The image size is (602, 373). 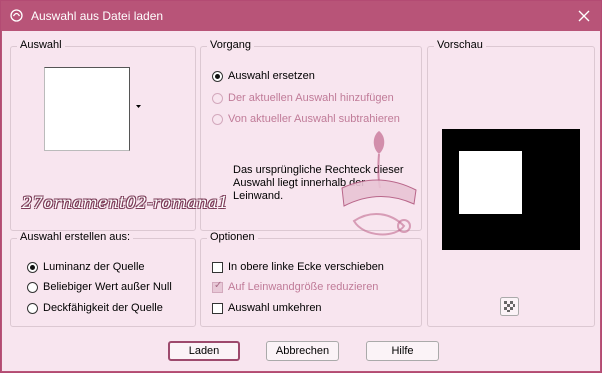 I want to click on check-invert-selection: Auswahl umkehren, so click(x=267, y=308).